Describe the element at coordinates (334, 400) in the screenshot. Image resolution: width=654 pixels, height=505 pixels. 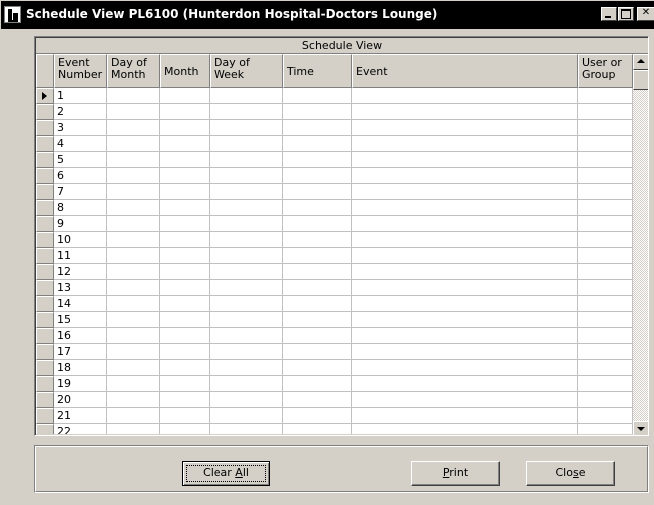
I see `table-row: 20` at that location.